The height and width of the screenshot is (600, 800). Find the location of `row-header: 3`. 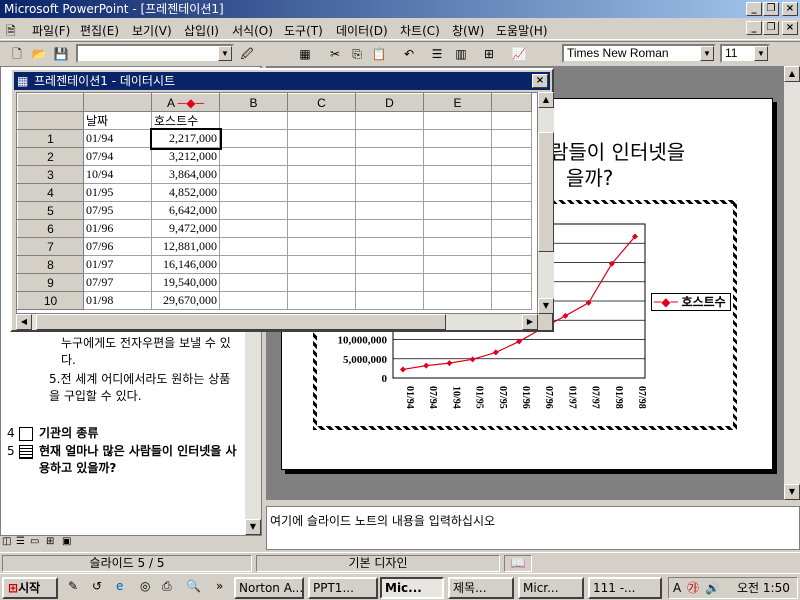

row-header: 3 is located at coordinates (50, 174).